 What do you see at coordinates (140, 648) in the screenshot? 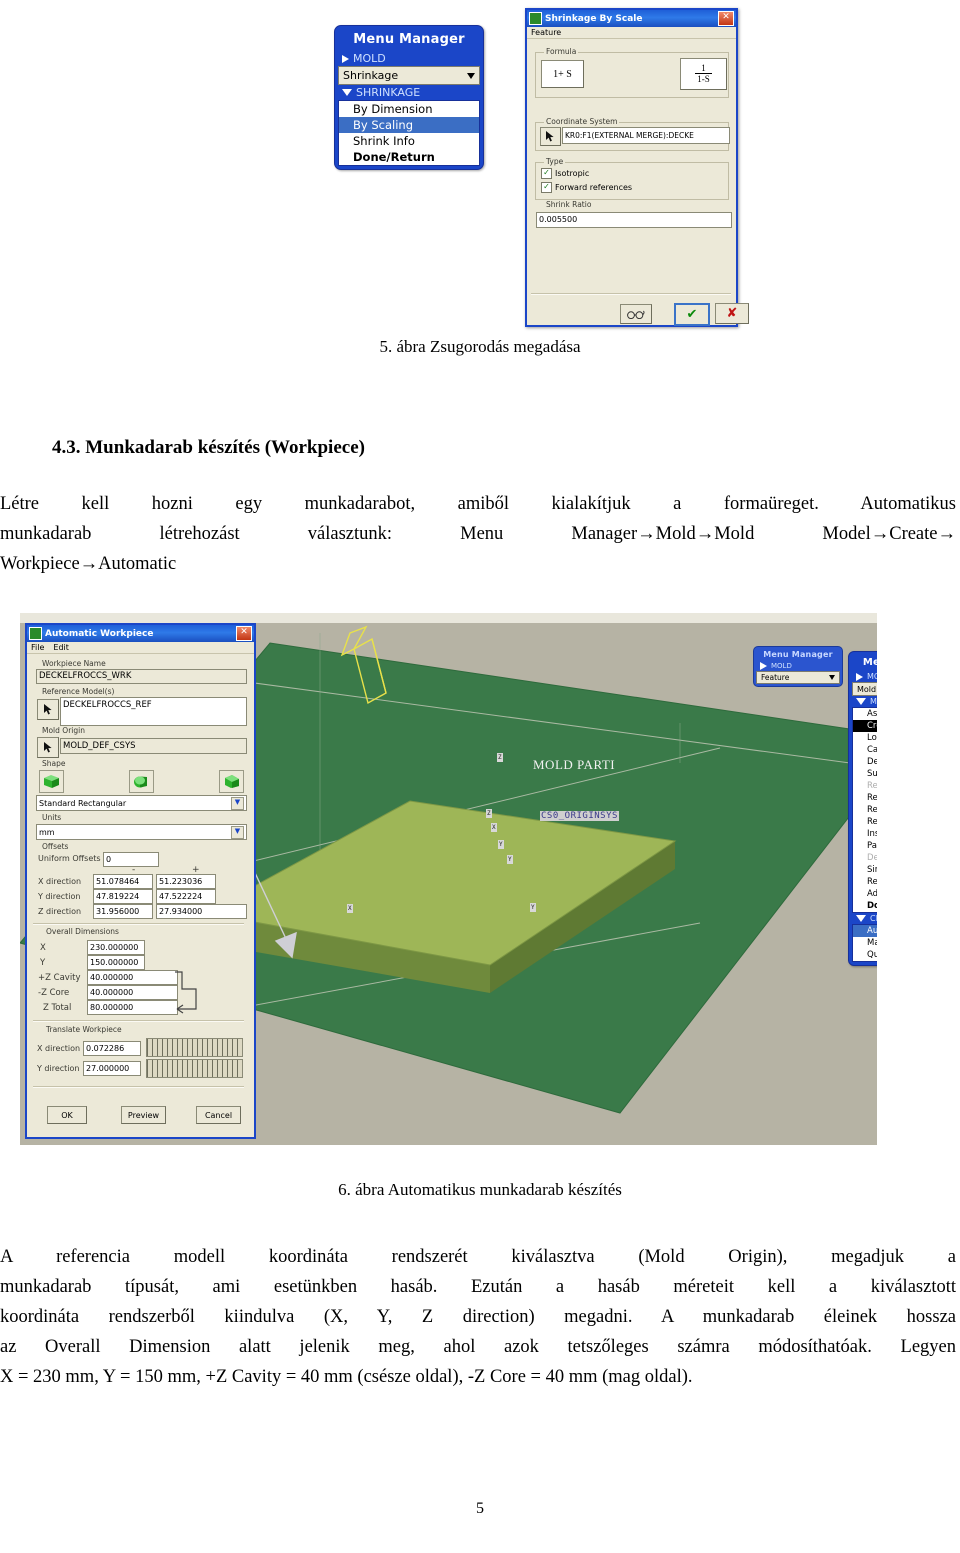
I see `awp-menubar: File Edit` at bounding box center [140, 648].